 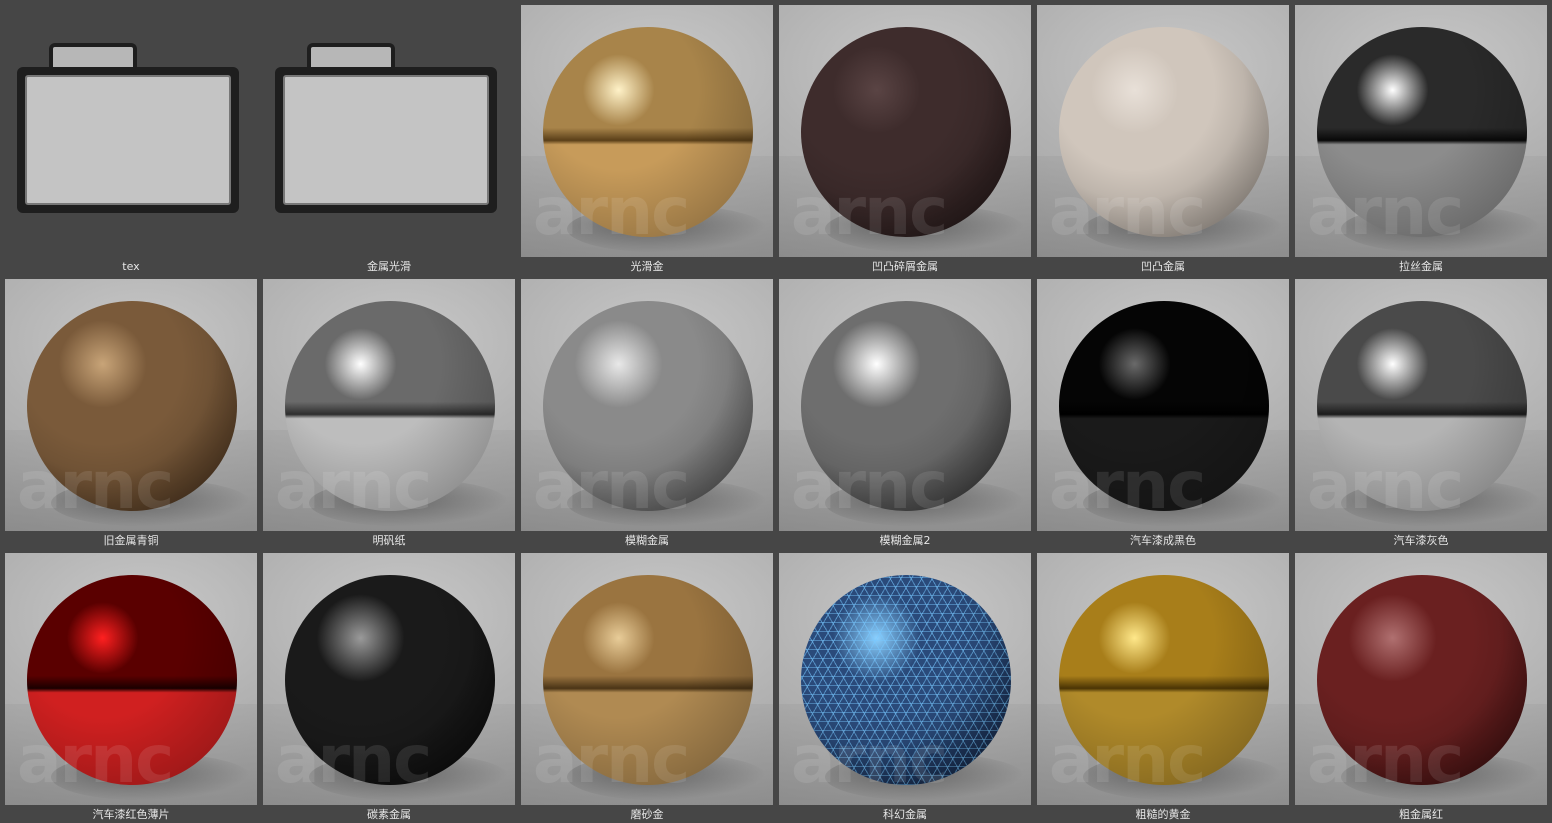 What do you see at coordinates (1421, 266) in the screenshot?
I see `material-label: 拉丝金属` at bounding box center [1421, 266].